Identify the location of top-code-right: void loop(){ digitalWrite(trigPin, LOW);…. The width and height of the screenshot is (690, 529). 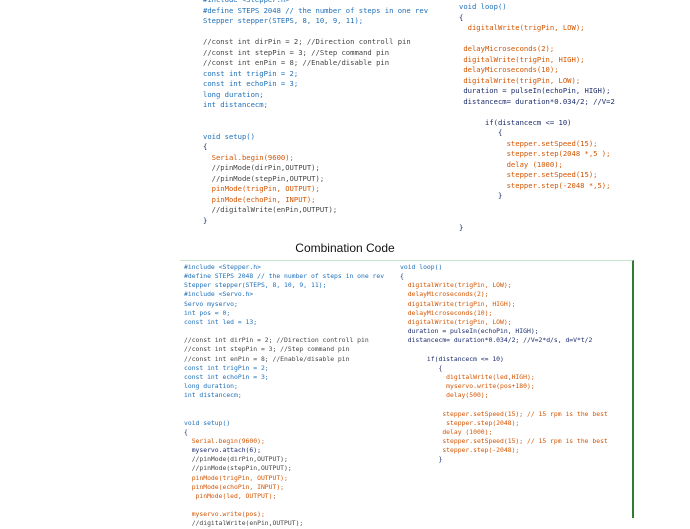
(537, 117).